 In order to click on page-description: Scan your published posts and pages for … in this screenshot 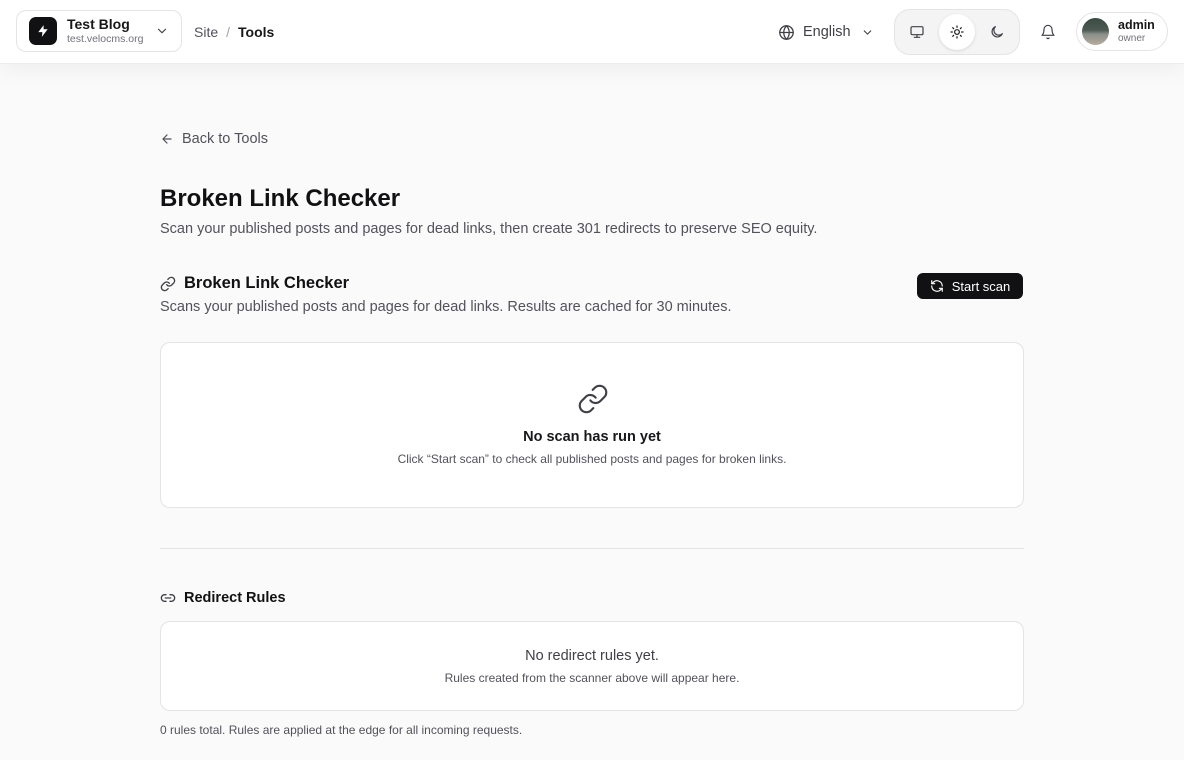, I will do `click(489, 229)`.